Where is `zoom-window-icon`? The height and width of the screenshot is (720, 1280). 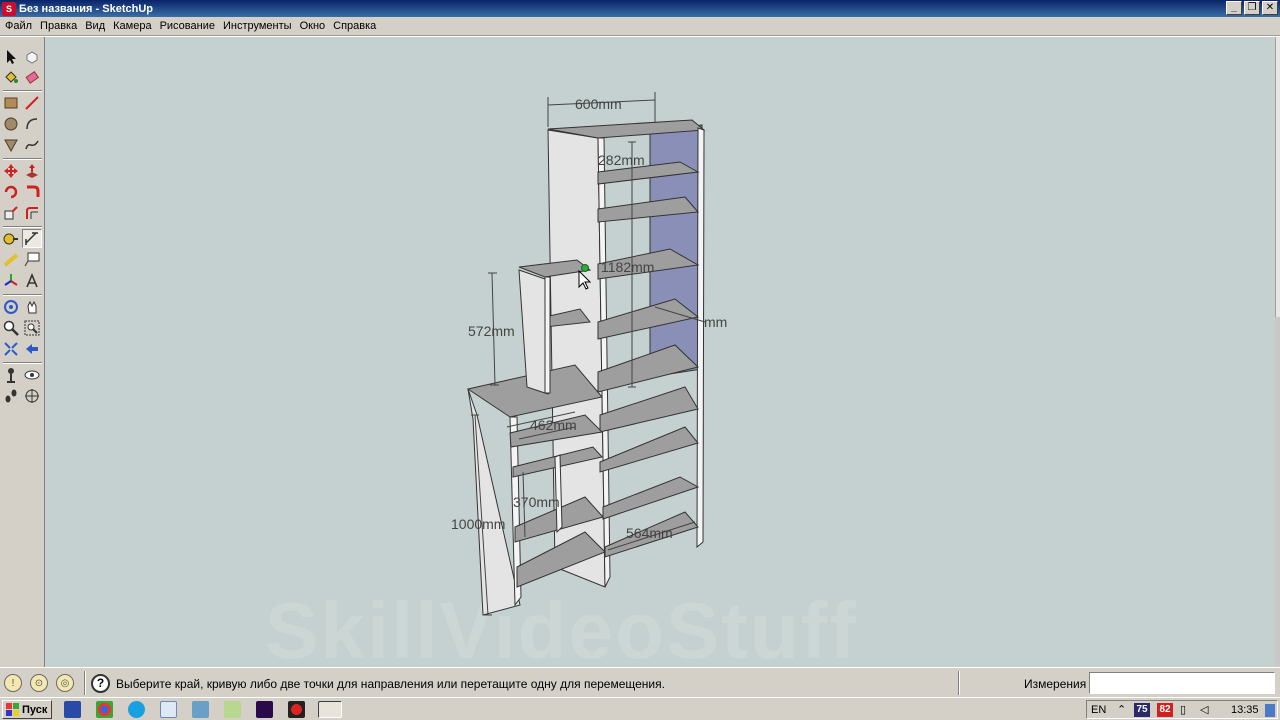 zoom-window-icon is located at coordinates (32, 327).